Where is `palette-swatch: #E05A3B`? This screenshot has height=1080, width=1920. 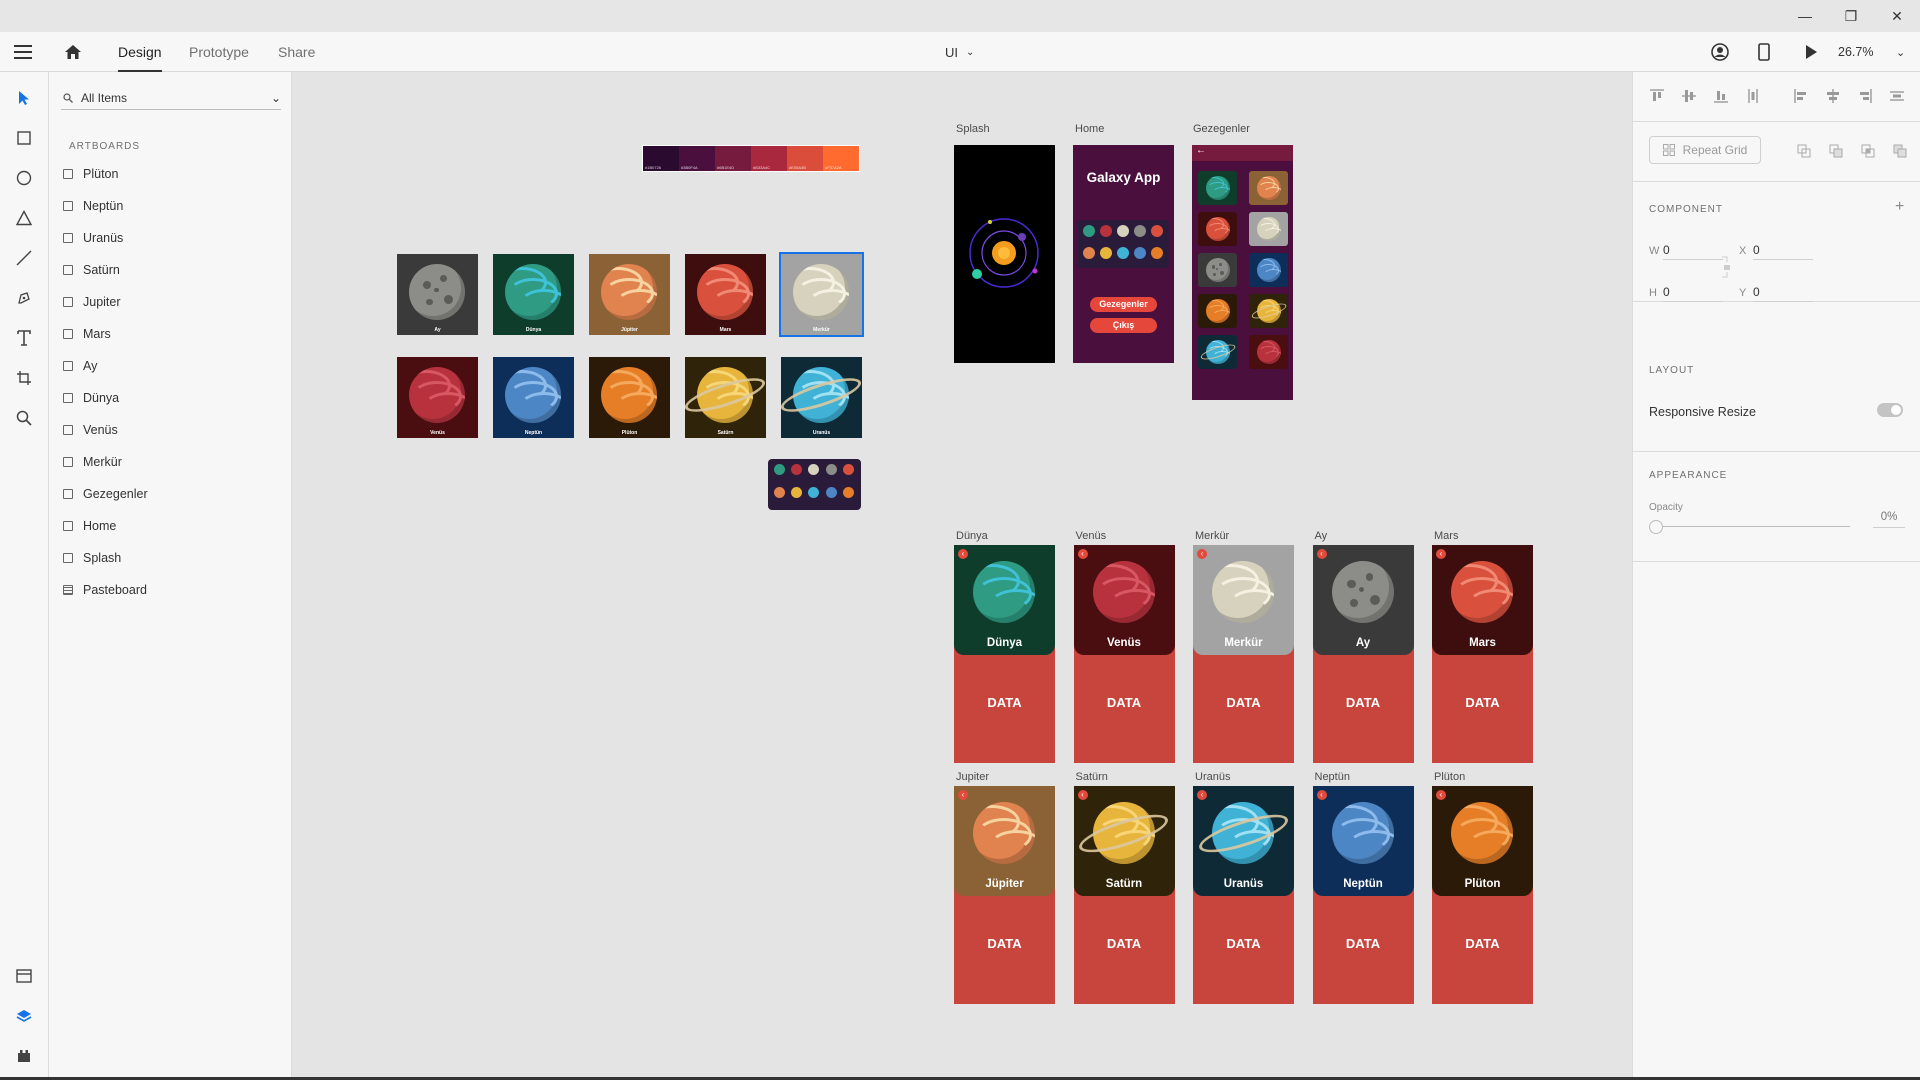
palette-swatch: #E05A3B is located at coordinates (805, 158).